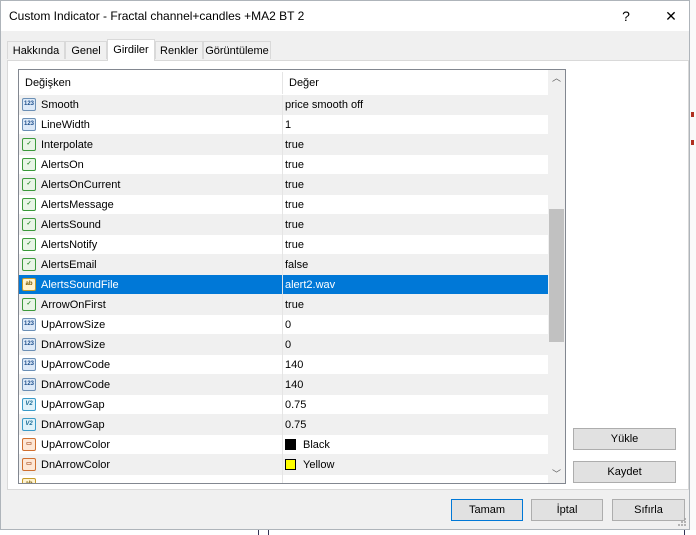 Image resolution: width=696 pixels, height=535 pixels. What do you see at coordinates (237, 50) in the screenshot?
I see `tab-goruntuleme: Görüntüleme` at bounding box center [237, 50].